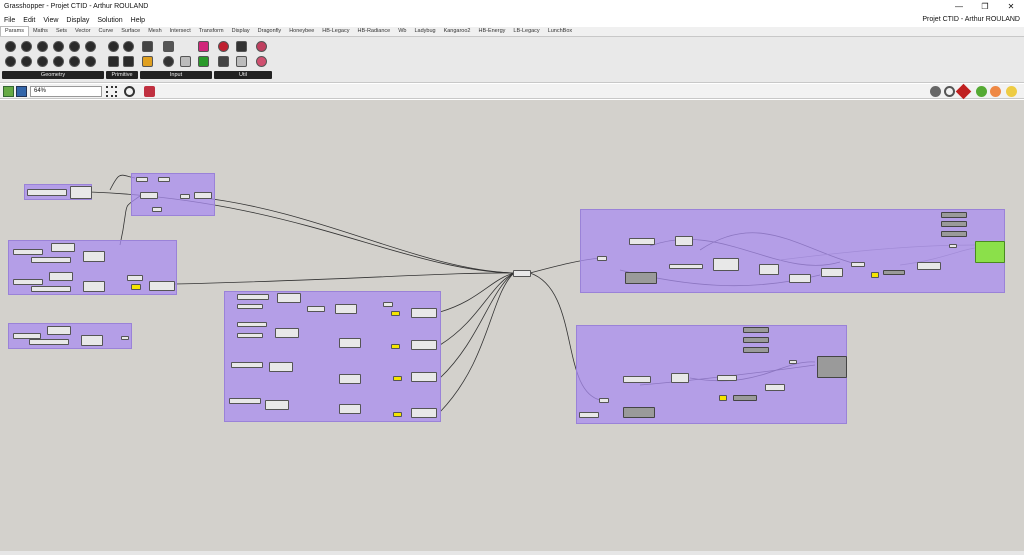  What do you see at coordinates (14, 31) in the screenshot?
I see `tab-params: Params` at bounding box center [14, 31].